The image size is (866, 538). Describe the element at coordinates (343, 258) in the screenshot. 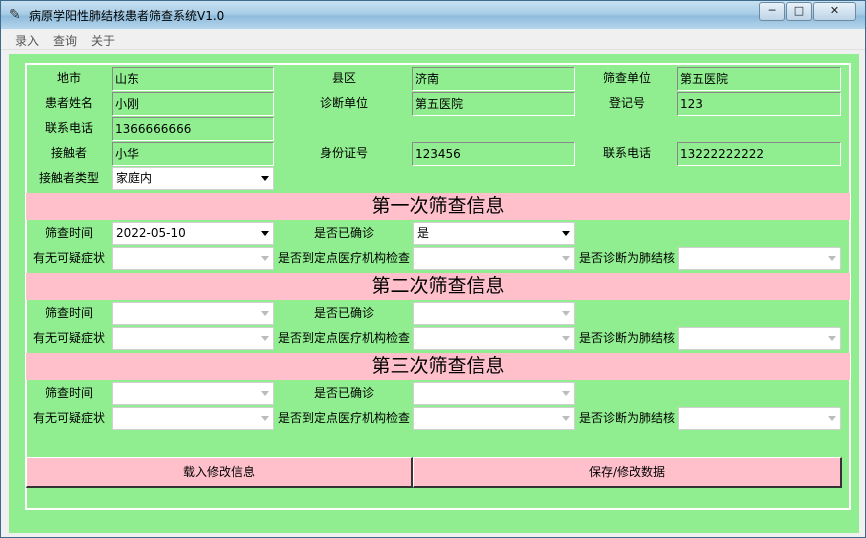

I see `screening-1-hospital-label: 是否到定点医疗机构检查` at that location.